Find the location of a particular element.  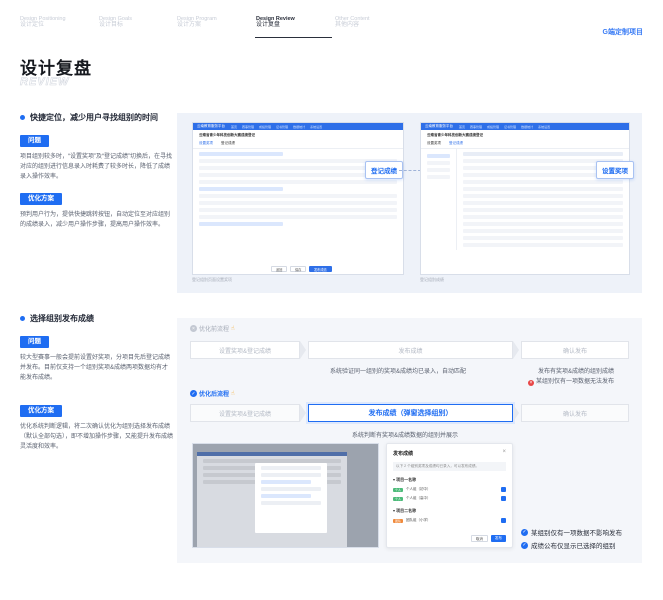

tab-design-goals: Design Goals 设计目标 is located at coordinates (115, 22).